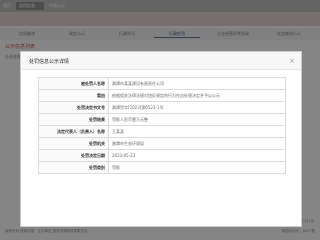 This screenshot has width=320, height=240. What do you see at coordinates (197, 83) in the screenshot?
I see `field-value: 湘潭市某某建设有限责任公司` at bounding box center [197, 83].